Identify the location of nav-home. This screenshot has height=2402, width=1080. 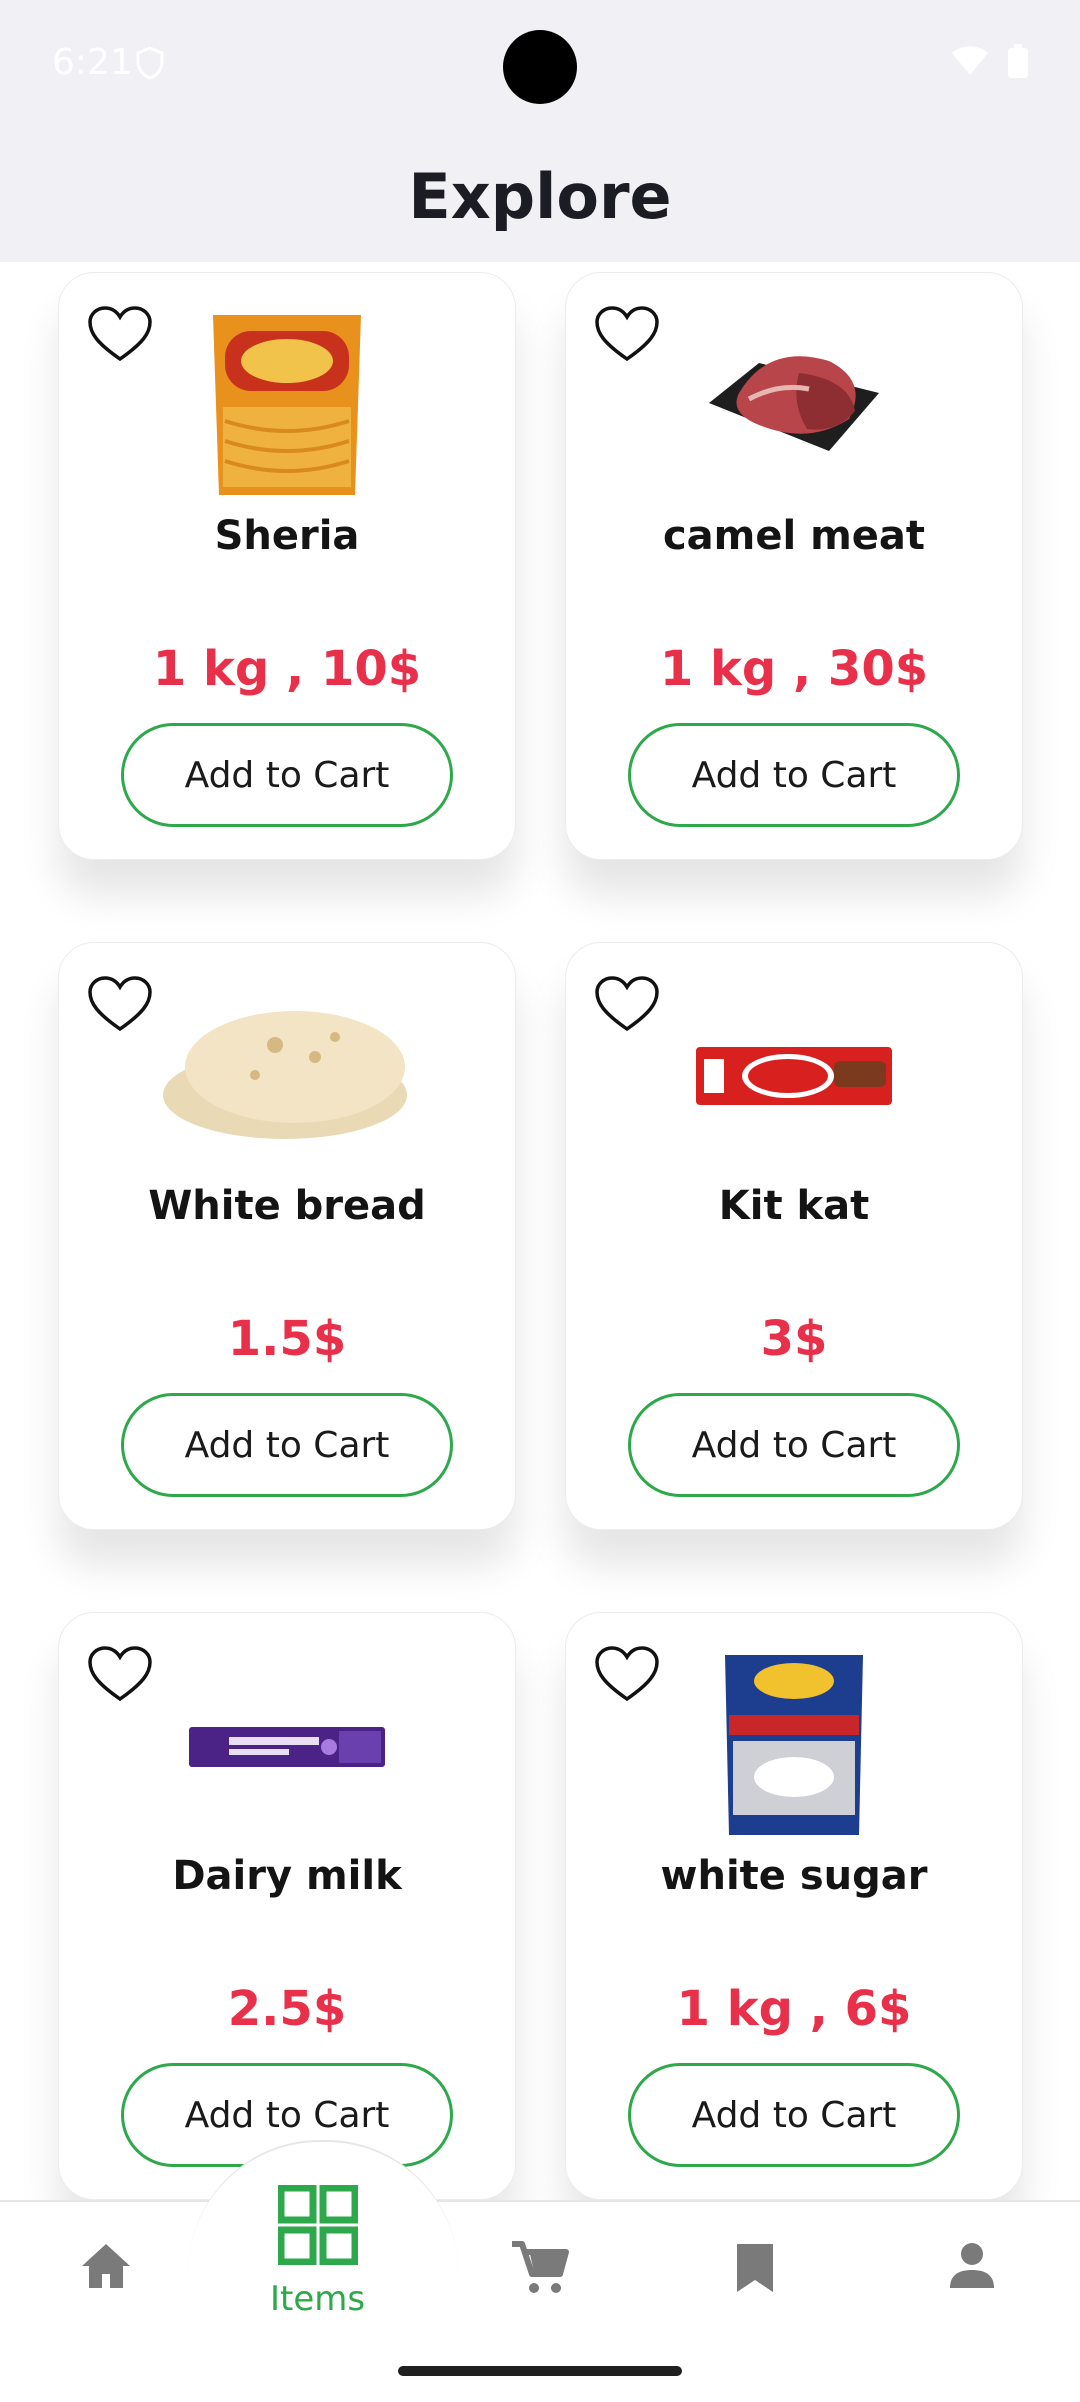
(106, 2268).